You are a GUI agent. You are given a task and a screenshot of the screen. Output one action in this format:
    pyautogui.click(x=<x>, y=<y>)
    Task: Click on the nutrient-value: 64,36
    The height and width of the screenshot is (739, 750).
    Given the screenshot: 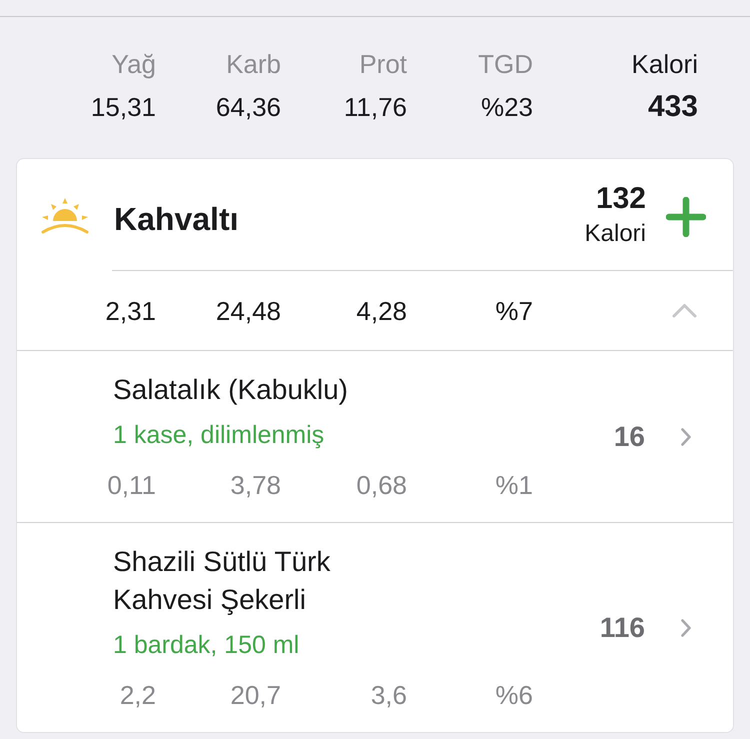 What is the action you would take?
    pyautogui.click(x=248, y=107)
    